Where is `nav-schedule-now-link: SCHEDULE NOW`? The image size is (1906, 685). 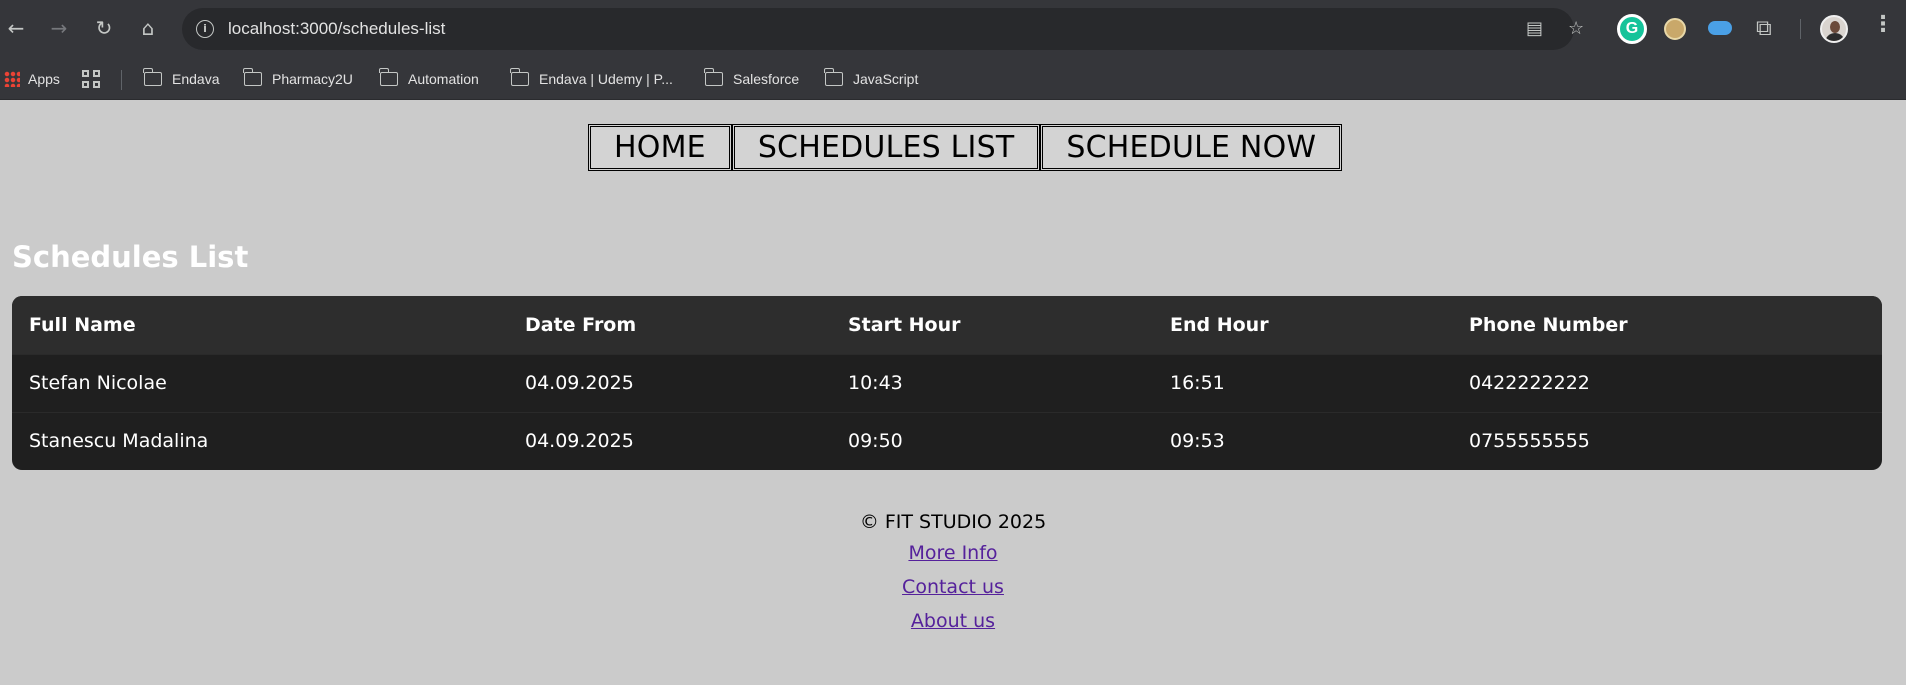 nav-schedule-now-link: SCHEDULE NOW is located at coordinates (1191, 147).